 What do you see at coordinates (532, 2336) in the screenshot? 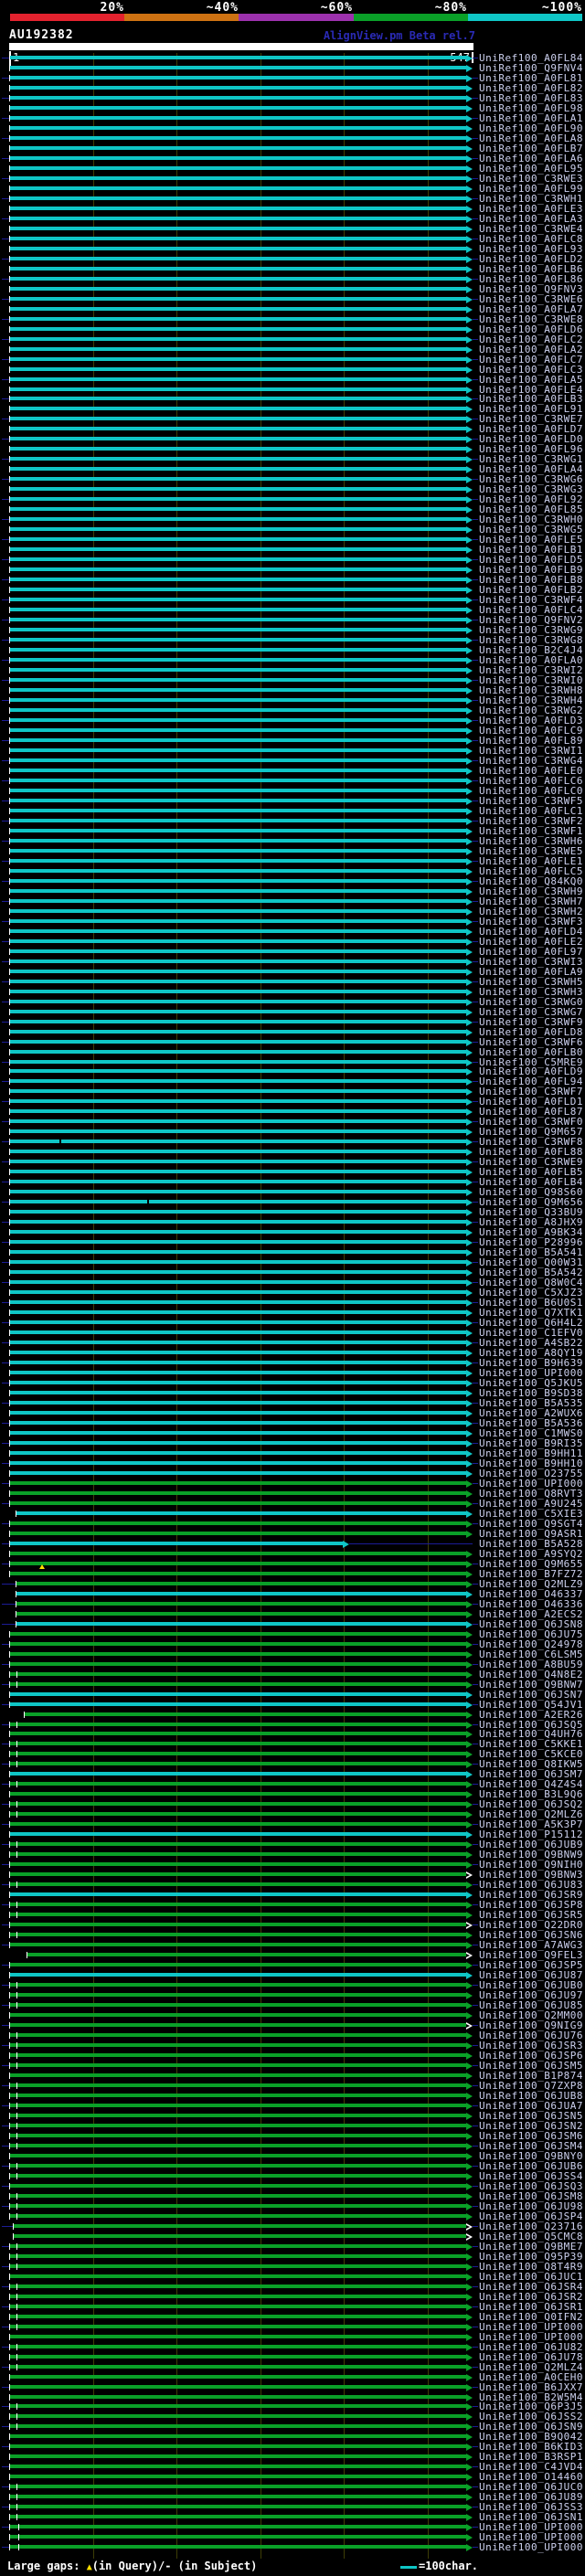
I see `hit-label: UniRef100_UPI000..` at bounding box center [532, 2336].